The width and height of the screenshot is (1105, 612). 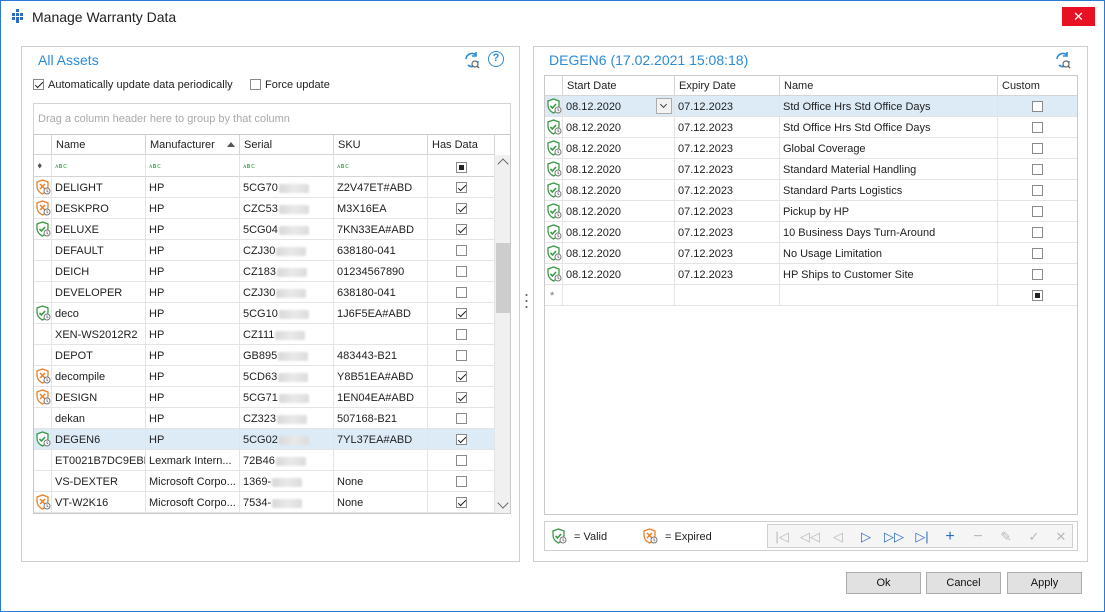 I want to click on last-record-button: ▷|, so click(x=922, y=537).